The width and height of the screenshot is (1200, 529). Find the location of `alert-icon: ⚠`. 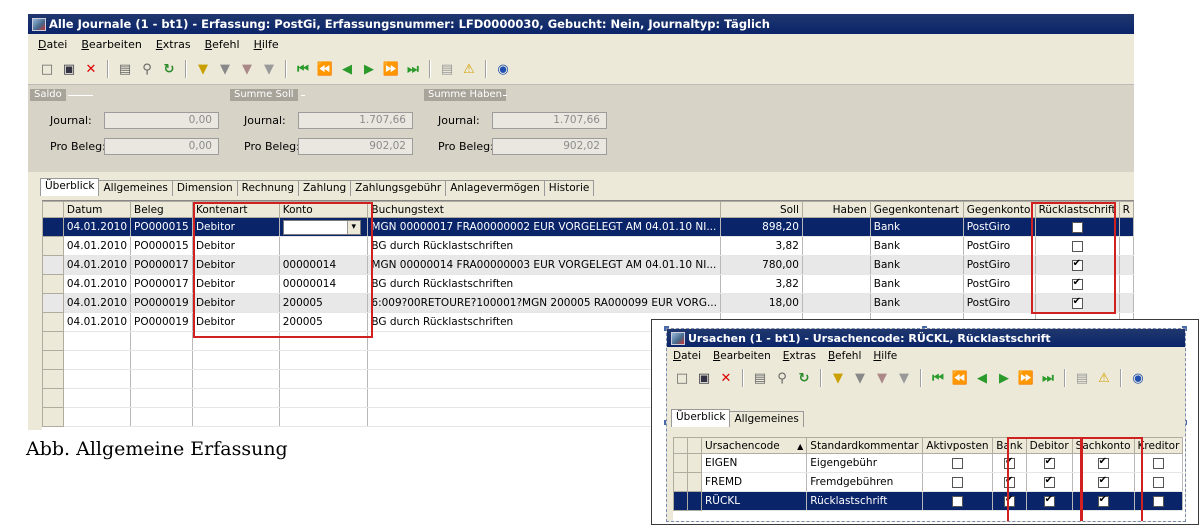

alert-icon: ⚠ is located at coordinates (469, 69).